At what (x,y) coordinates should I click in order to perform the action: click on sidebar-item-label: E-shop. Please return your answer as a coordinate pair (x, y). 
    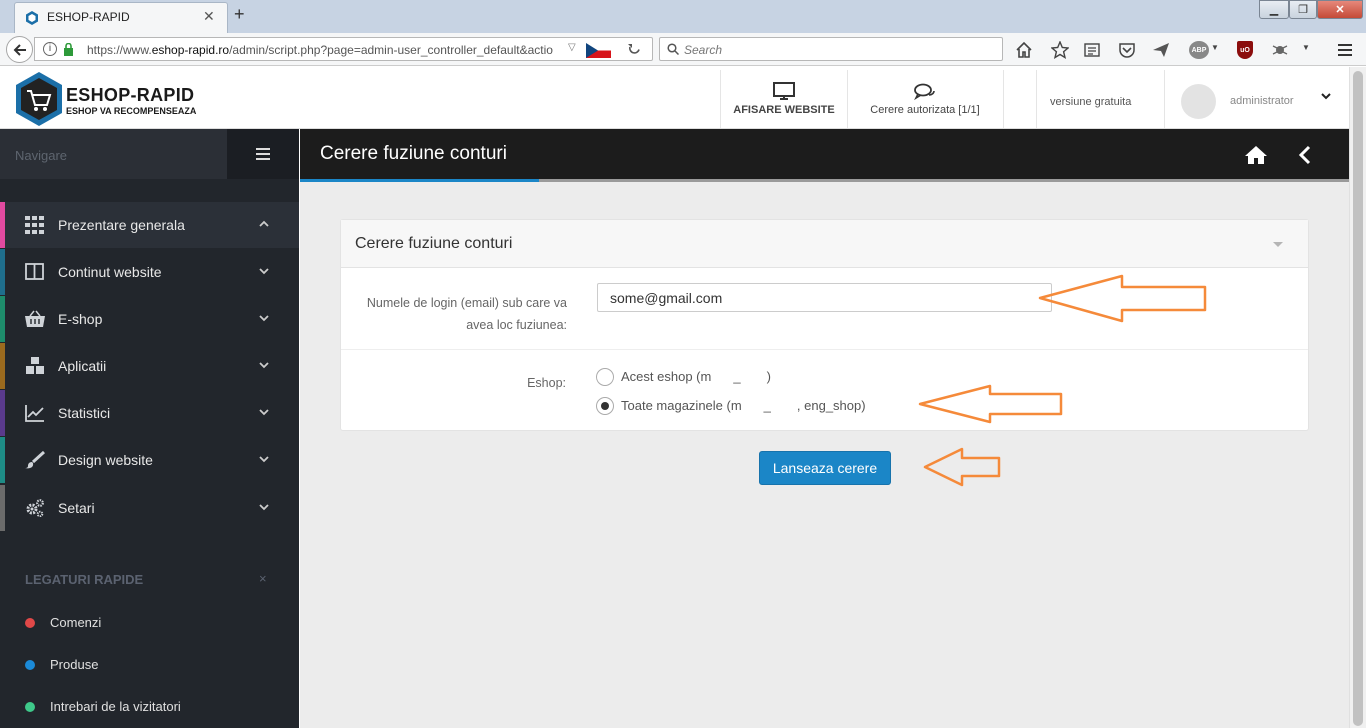
    Looking at the image, I should click on (80, 319).